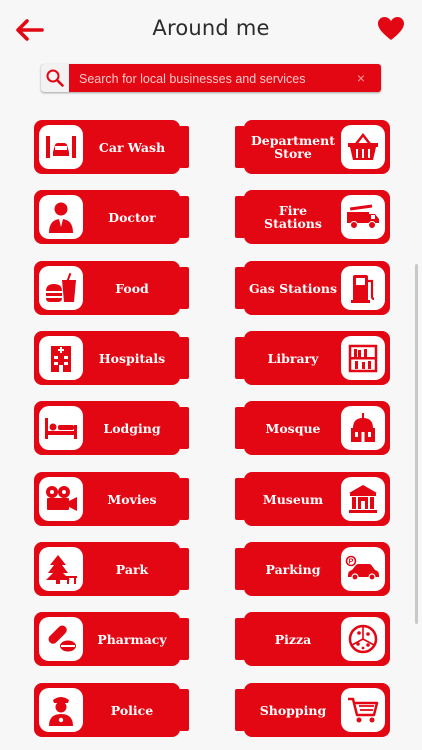 The image size is (422, 750). I want to click on category-label: Pizza, so click(293, 639).